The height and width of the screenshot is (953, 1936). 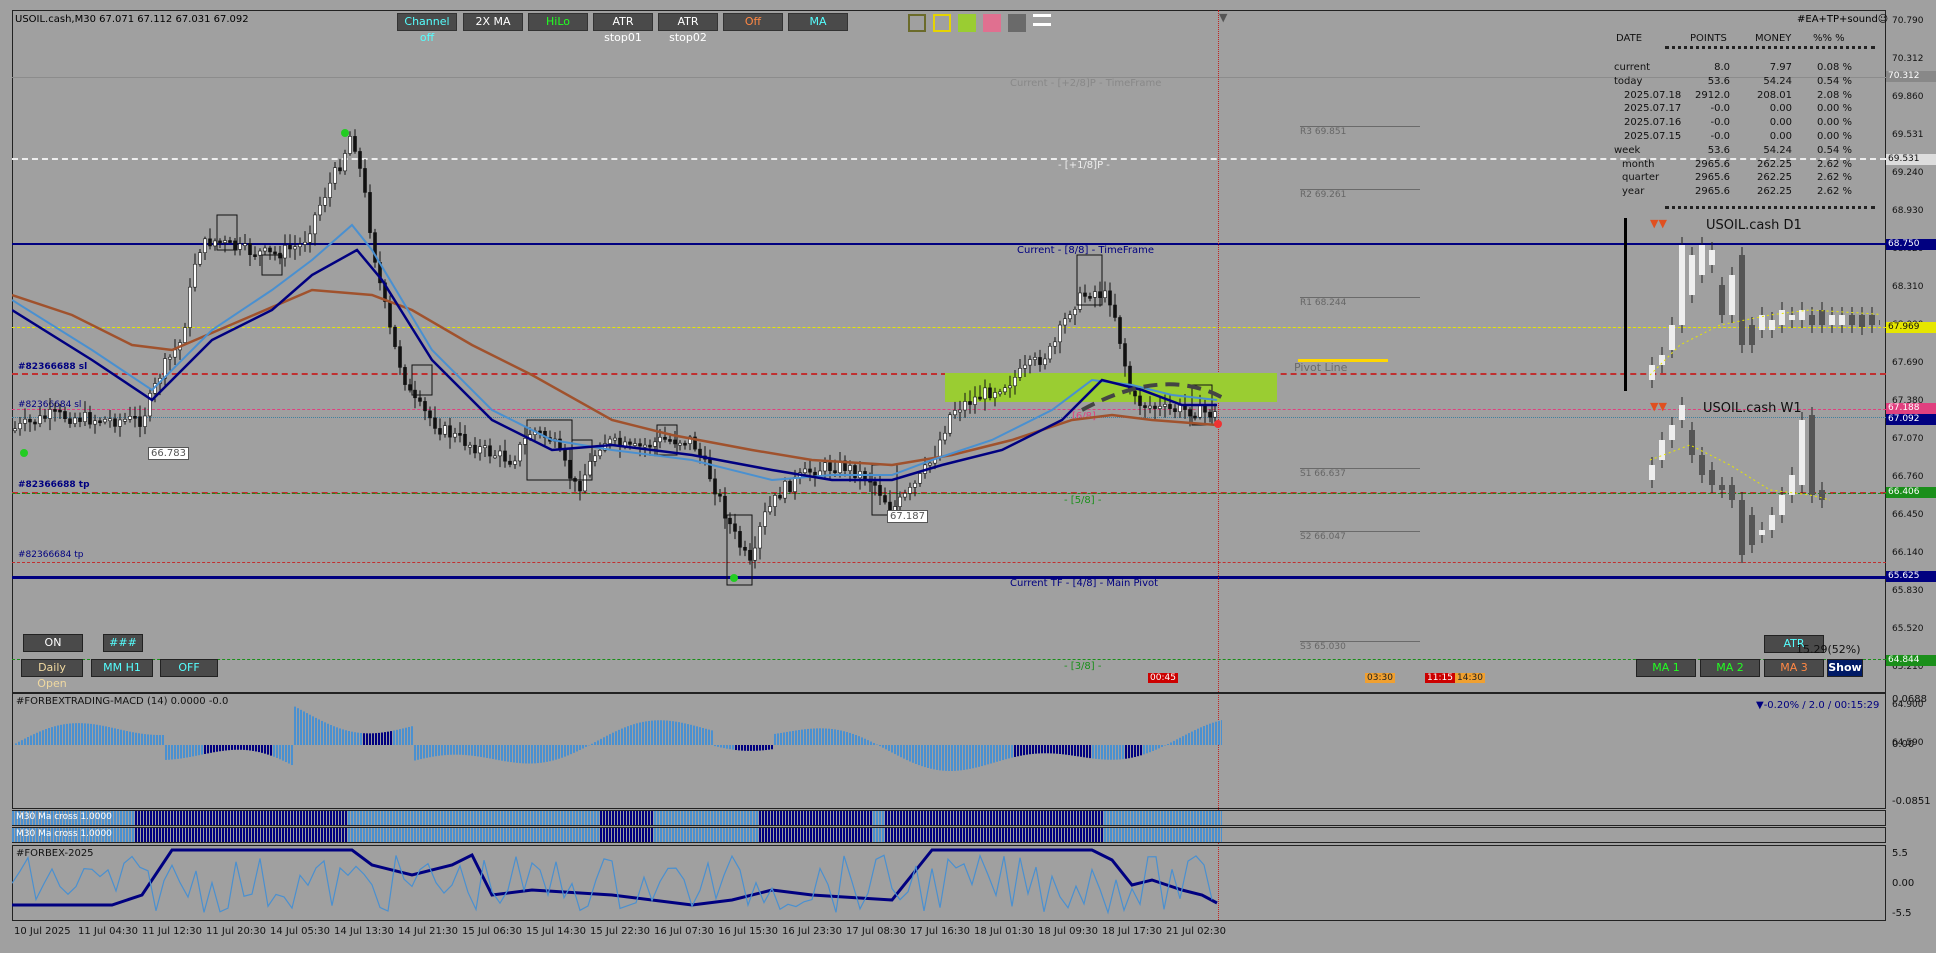 What do you see at coordinates (1653, 123) in the screenshot?
I see `table-cell: 2025.07.16` at bounding box center [1653, 123].